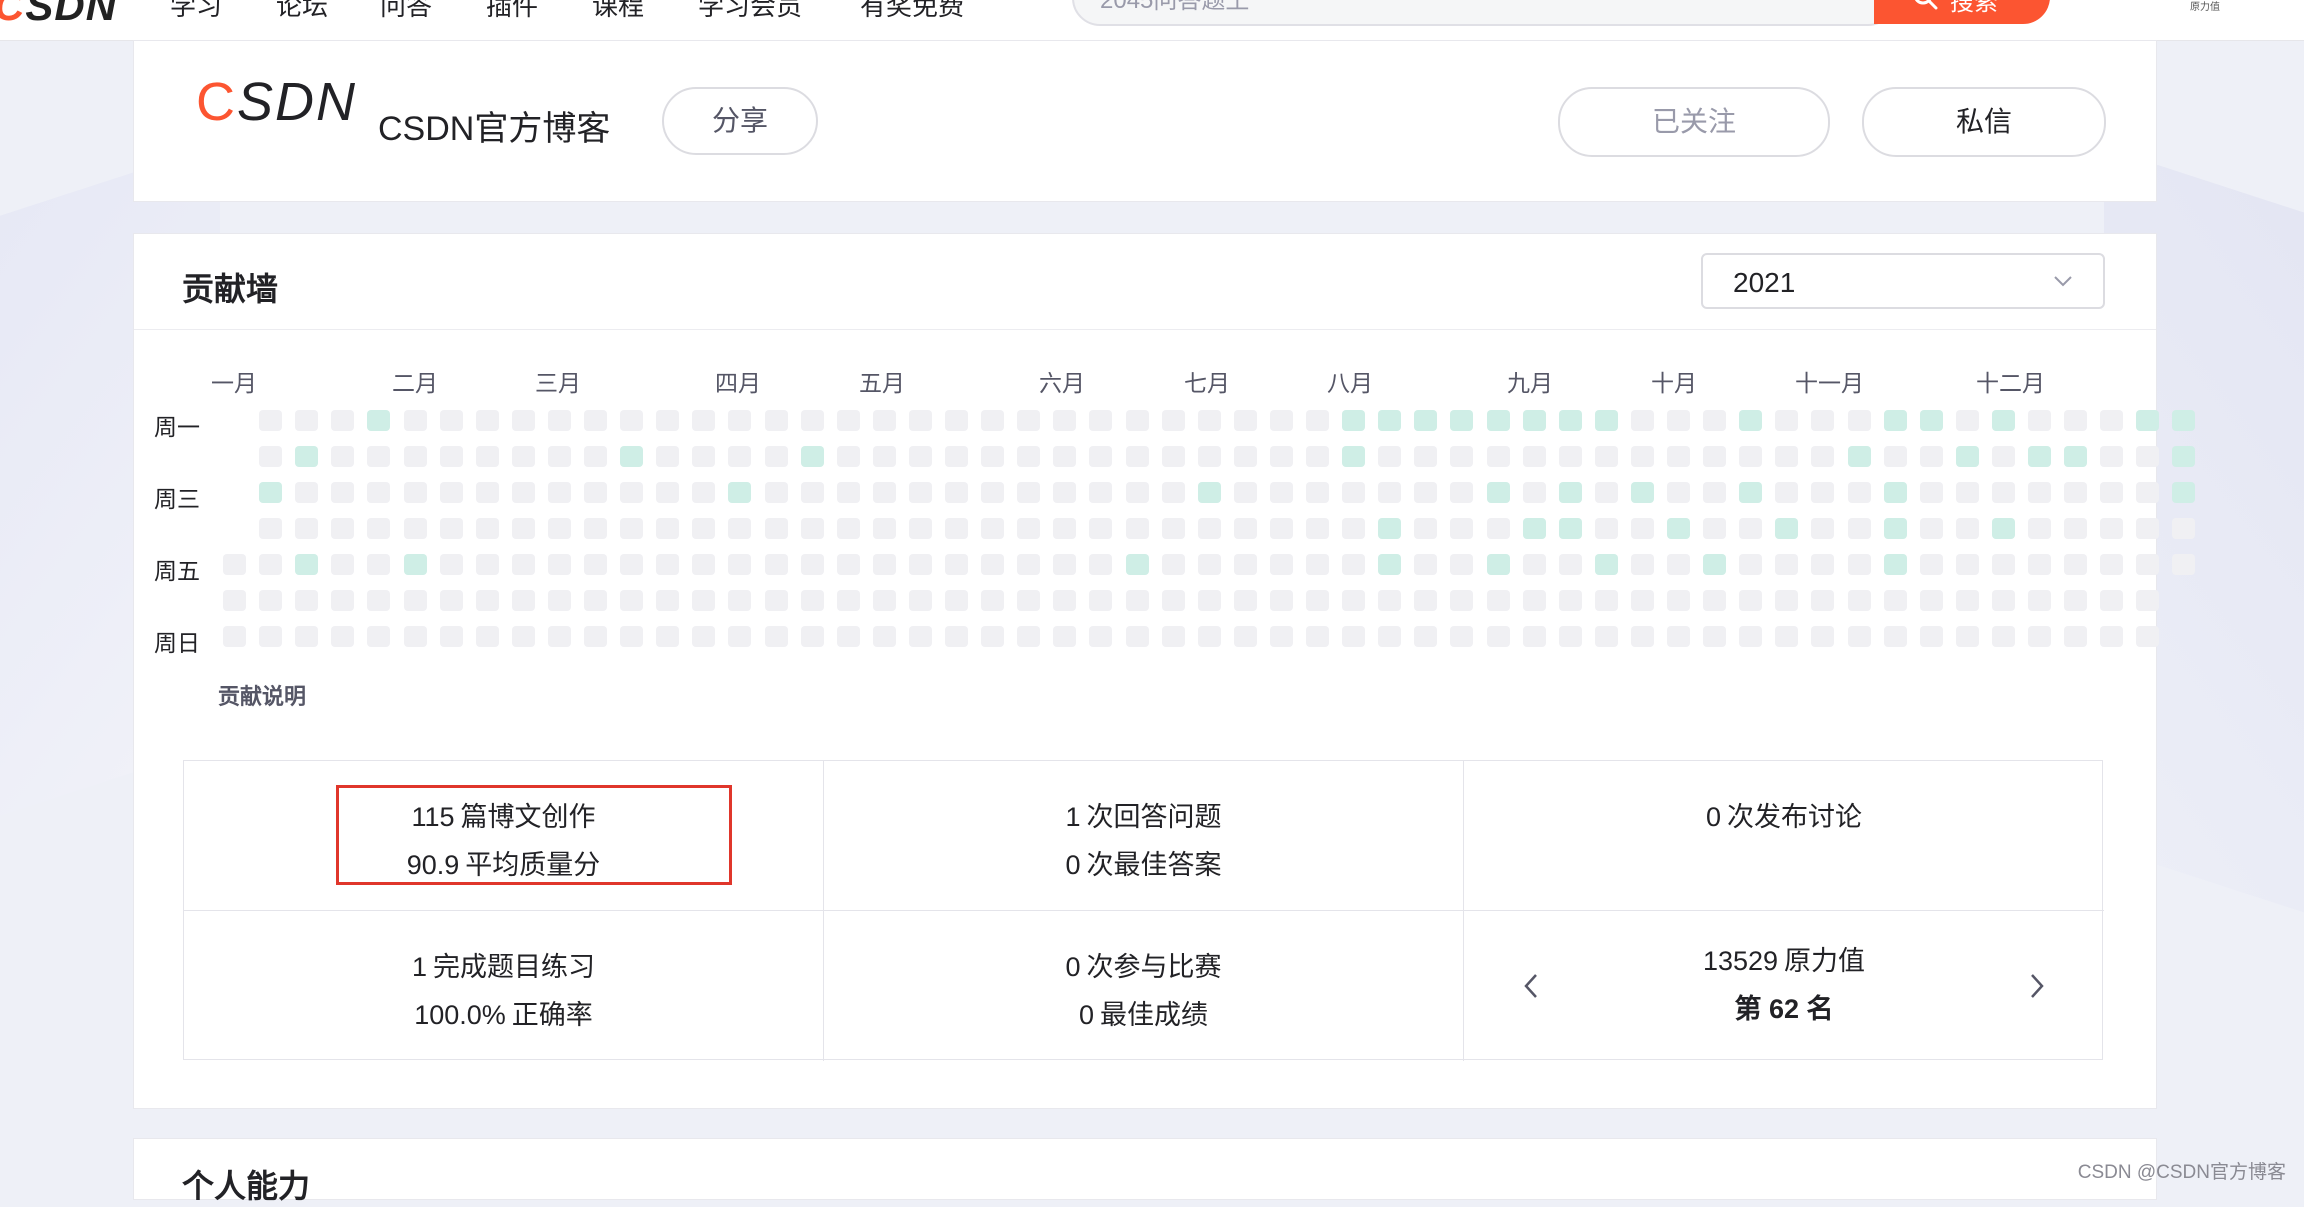 The width and height of the screenshot is (2304, 1207). I want to click on nav-item-forum: 论坛, so click(302, 11).